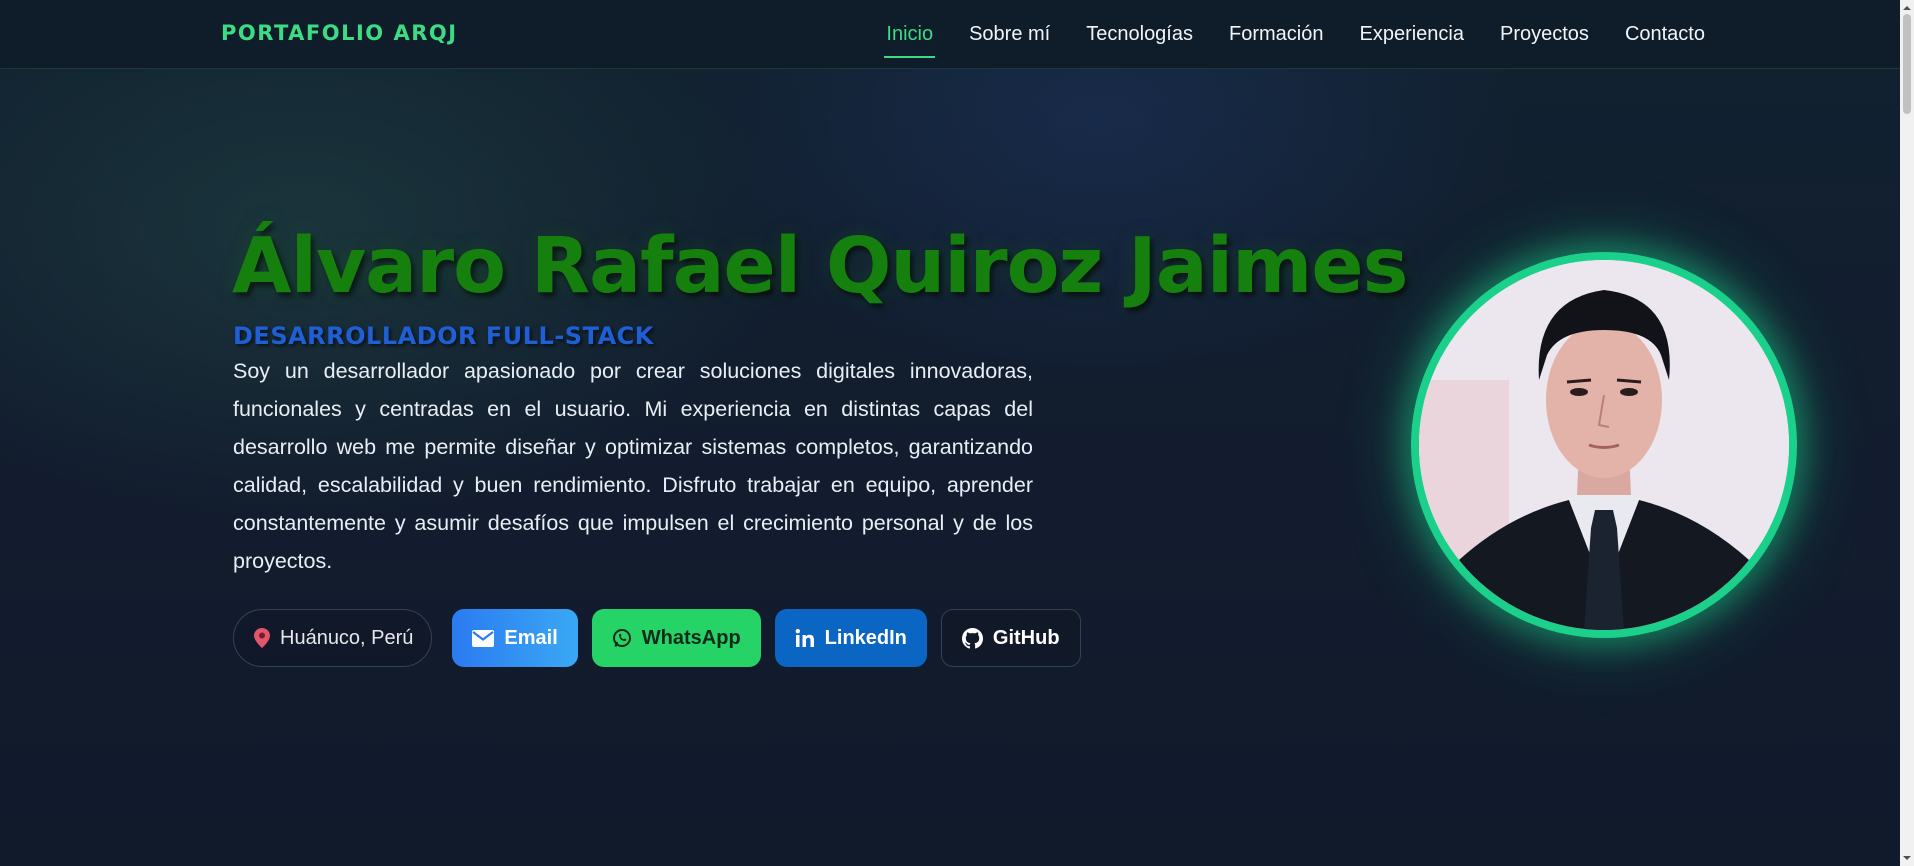 The image size is (1914, 866). What do you see at coordinates (1907, 858) in the screenshot?
I see `scroll-down-arrow-icon` at bounding box center [1907, 858].